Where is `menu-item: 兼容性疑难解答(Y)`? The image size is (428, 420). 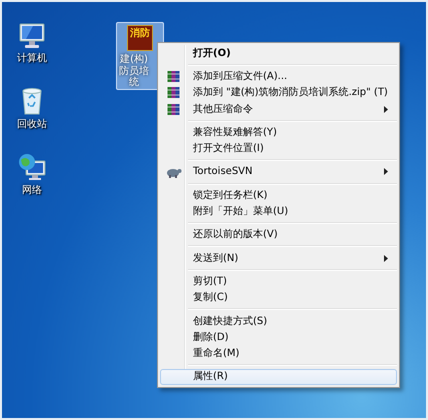
menu-item: 兼容性疑难解答(Y) is located at coordinates (278, 132).